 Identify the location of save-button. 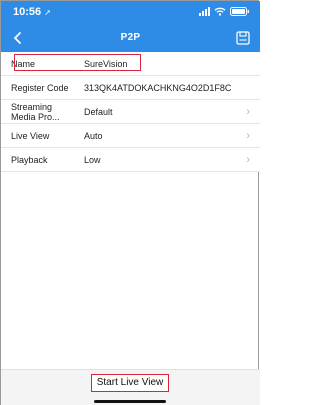
(243, 38).